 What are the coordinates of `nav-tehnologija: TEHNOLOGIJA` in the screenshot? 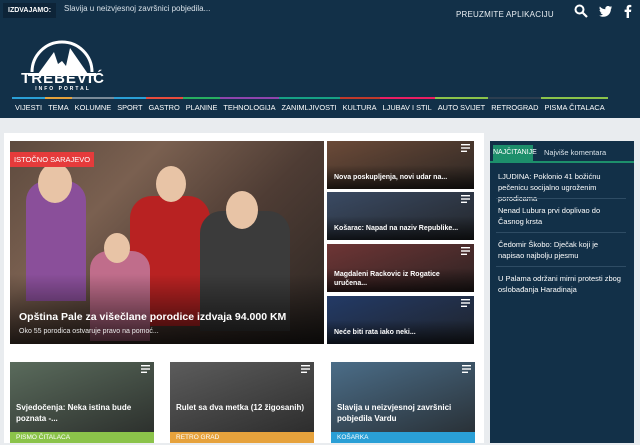 It's located at (249, 106).